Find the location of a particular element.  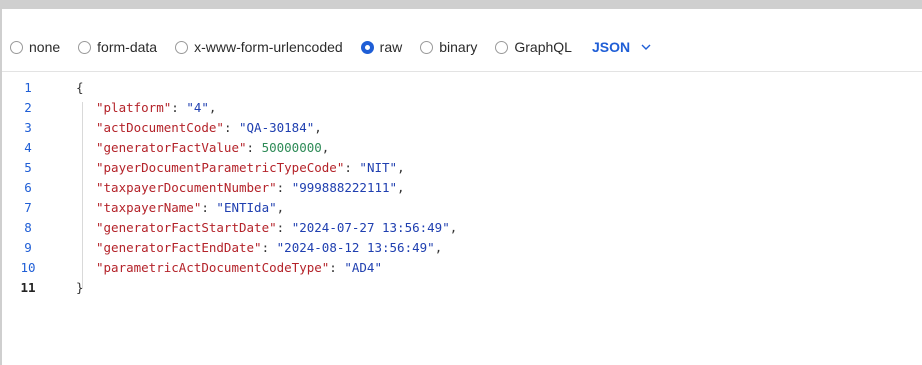

body-type-graphql: GraphQL is located at coordinates (533, 47).